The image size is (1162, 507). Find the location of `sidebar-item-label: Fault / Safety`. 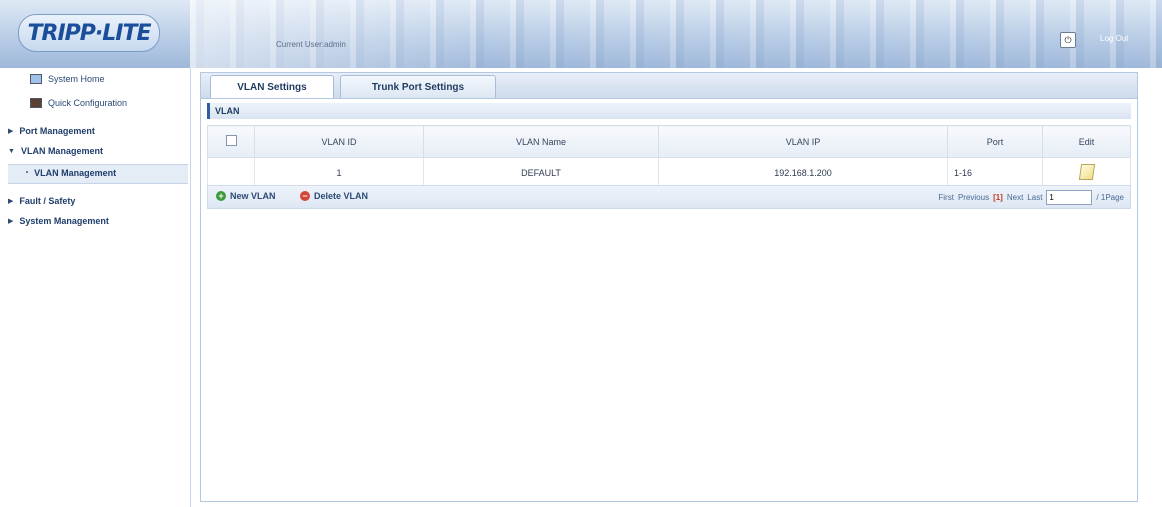

sidebar-item-label: Fault / Safety is located at coordinates (47, 201).